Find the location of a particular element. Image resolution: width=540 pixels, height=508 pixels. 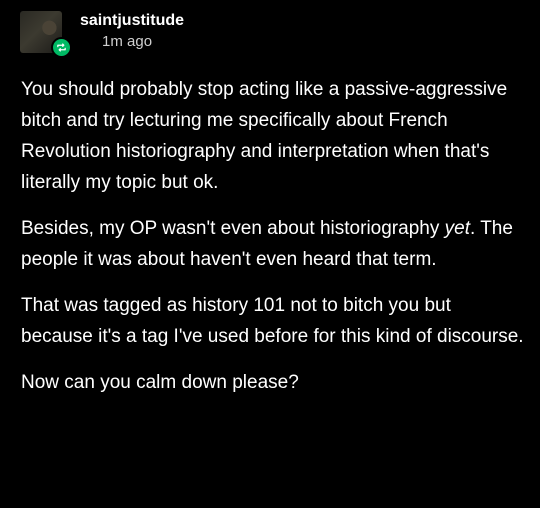

post-meta: saintjustitude 1m ago is located at coordinates (129, 31).